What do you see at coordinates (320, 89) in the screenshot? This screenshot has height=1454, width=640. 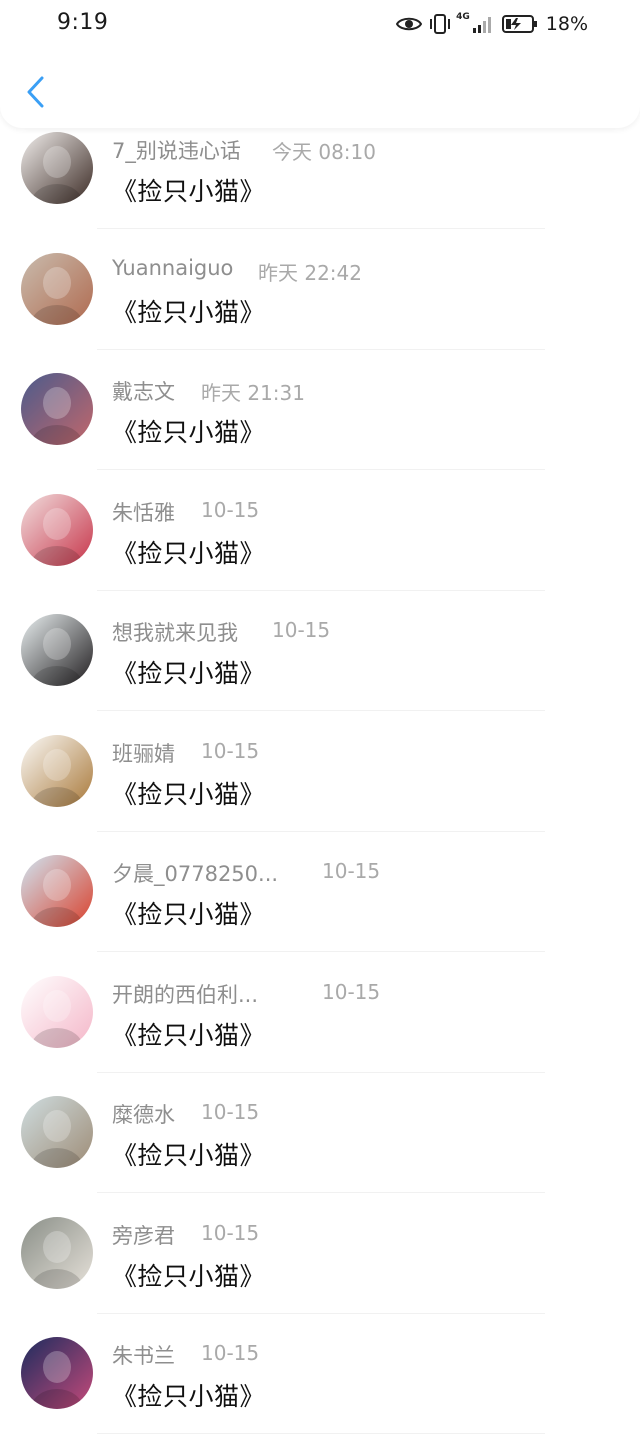 I see `header` at bounding box center [320, 89].